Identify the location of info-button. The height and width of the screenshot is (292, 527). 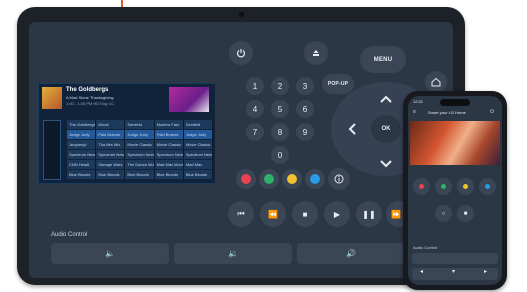
(339, 179).